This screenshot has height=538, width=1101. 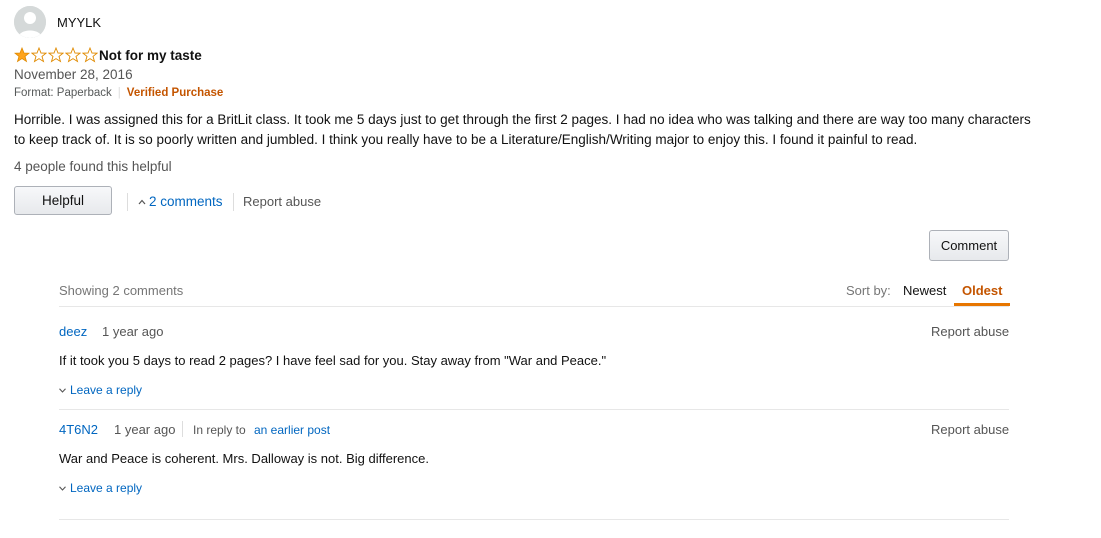 What do you see at coordinates (969, 245) in the screenshot?
I see `comment-button: Comment` at bounding box center [969, 245].